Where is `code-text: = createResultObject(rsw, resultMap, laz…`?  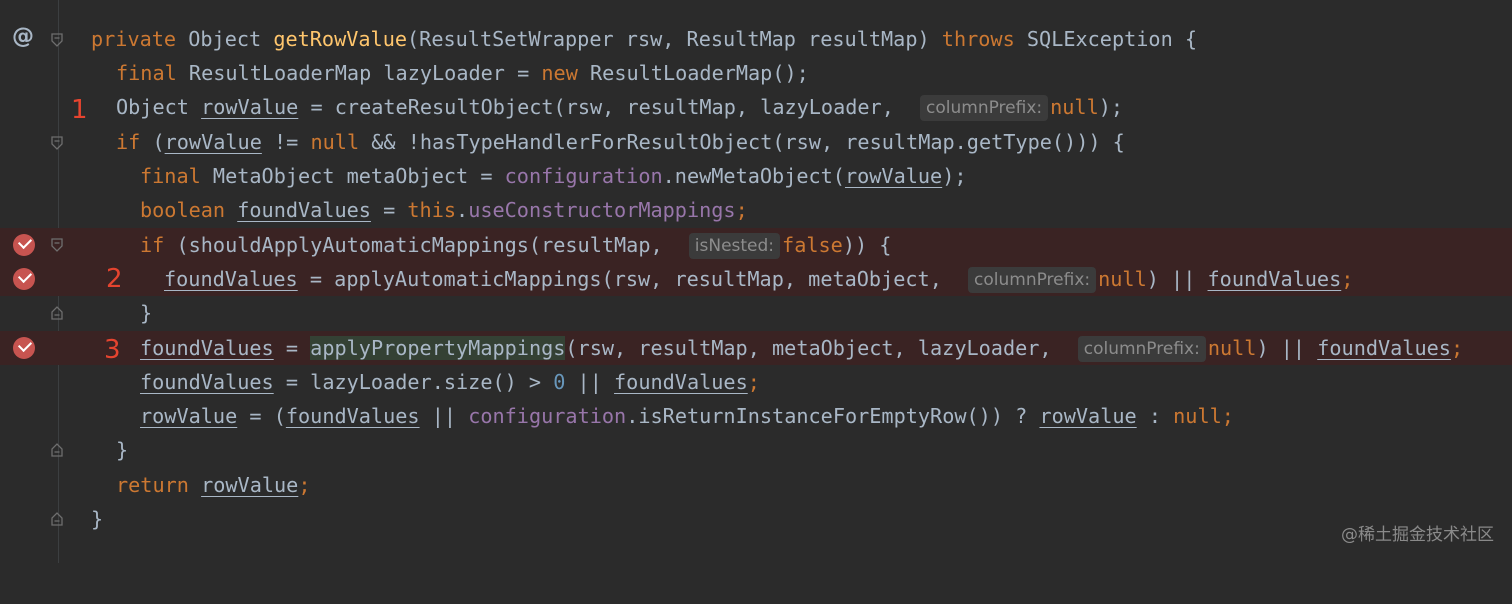 code-text: = createResultObject(rsw, resultMap, laz… is located at coordinates (602, 107).